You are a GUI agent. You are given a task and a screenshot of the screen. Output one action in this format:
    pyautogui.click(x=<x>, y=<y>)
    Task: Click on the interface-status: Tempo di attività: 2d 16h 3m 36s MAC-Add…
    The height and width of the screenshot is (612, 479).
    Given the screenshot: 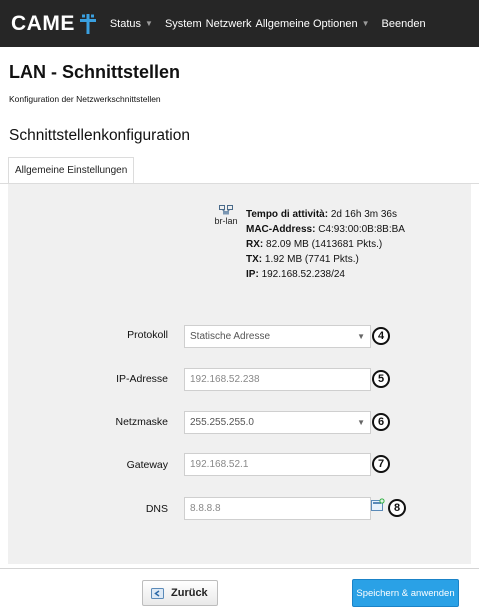 What is the action you would take?
    pyautogui.click(x=325, y=244)
    